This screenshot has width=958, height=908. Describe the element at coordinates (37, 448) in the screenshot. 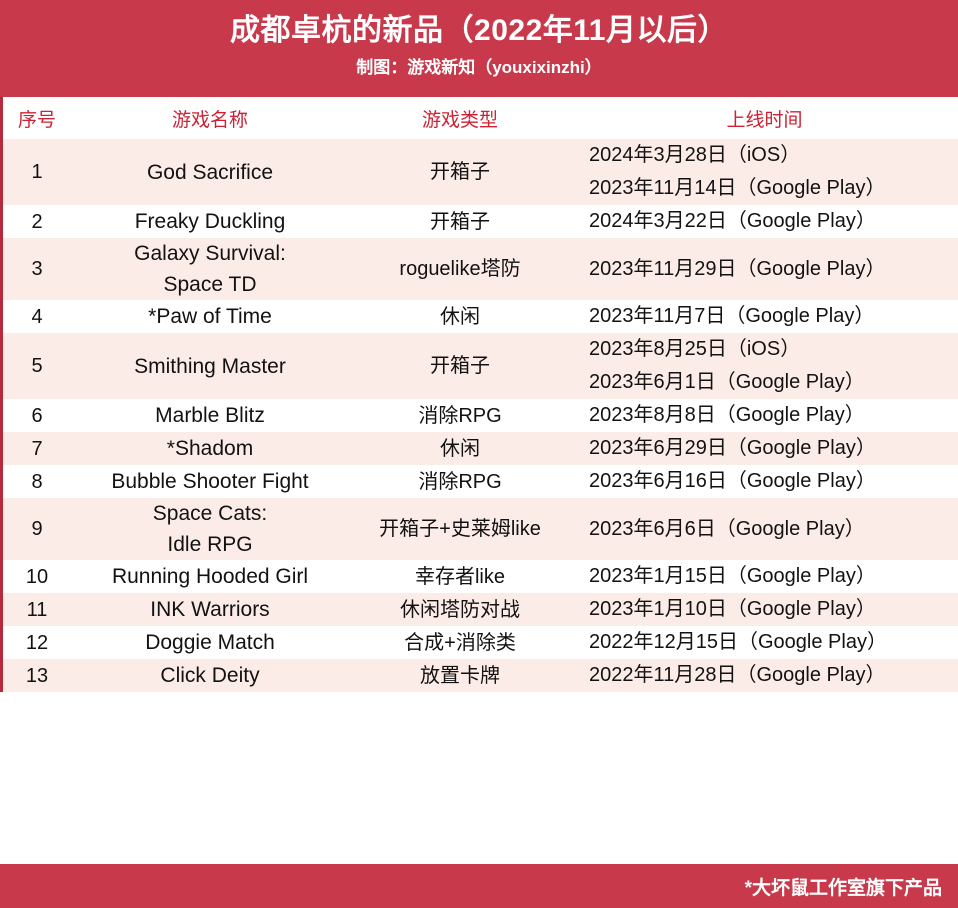

I see `cell-index: 7` at that location.